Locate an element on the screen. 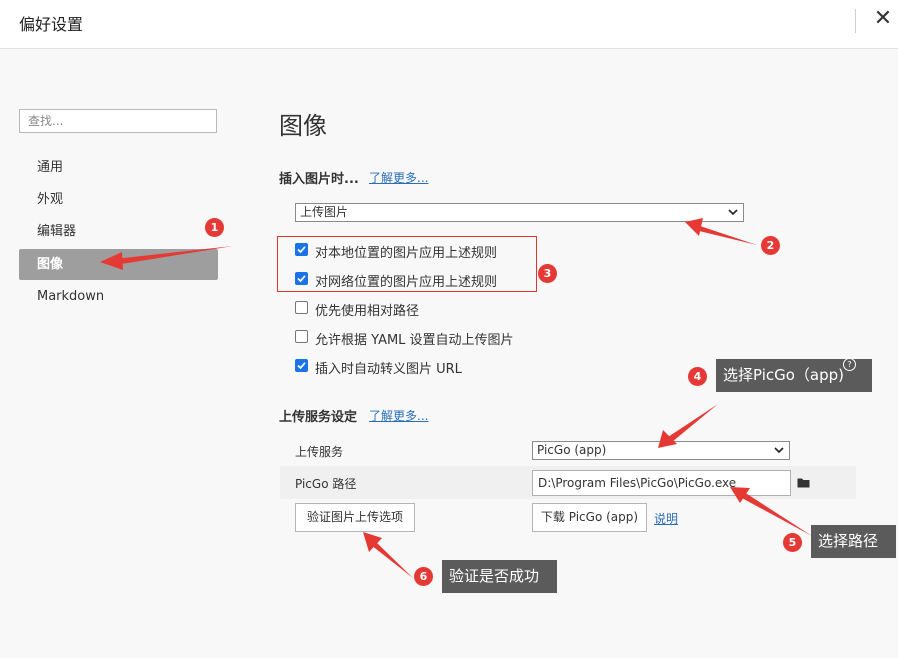  checkbox-label: 对网络位置的图片应用上述规则 is located at coordinates (406, 282).